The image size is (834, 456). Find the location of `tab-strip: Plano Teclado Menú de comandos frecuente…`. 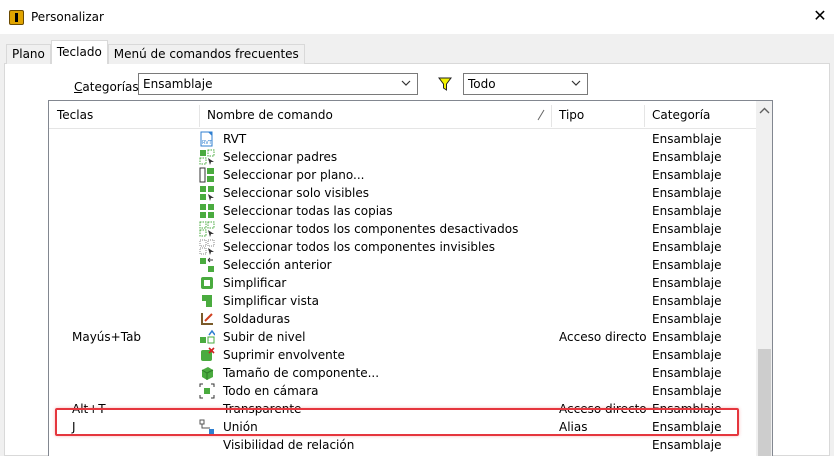

tab-strip: Plano Teclado Menú de comandos frecuente… is located at coordinates (155, 52).